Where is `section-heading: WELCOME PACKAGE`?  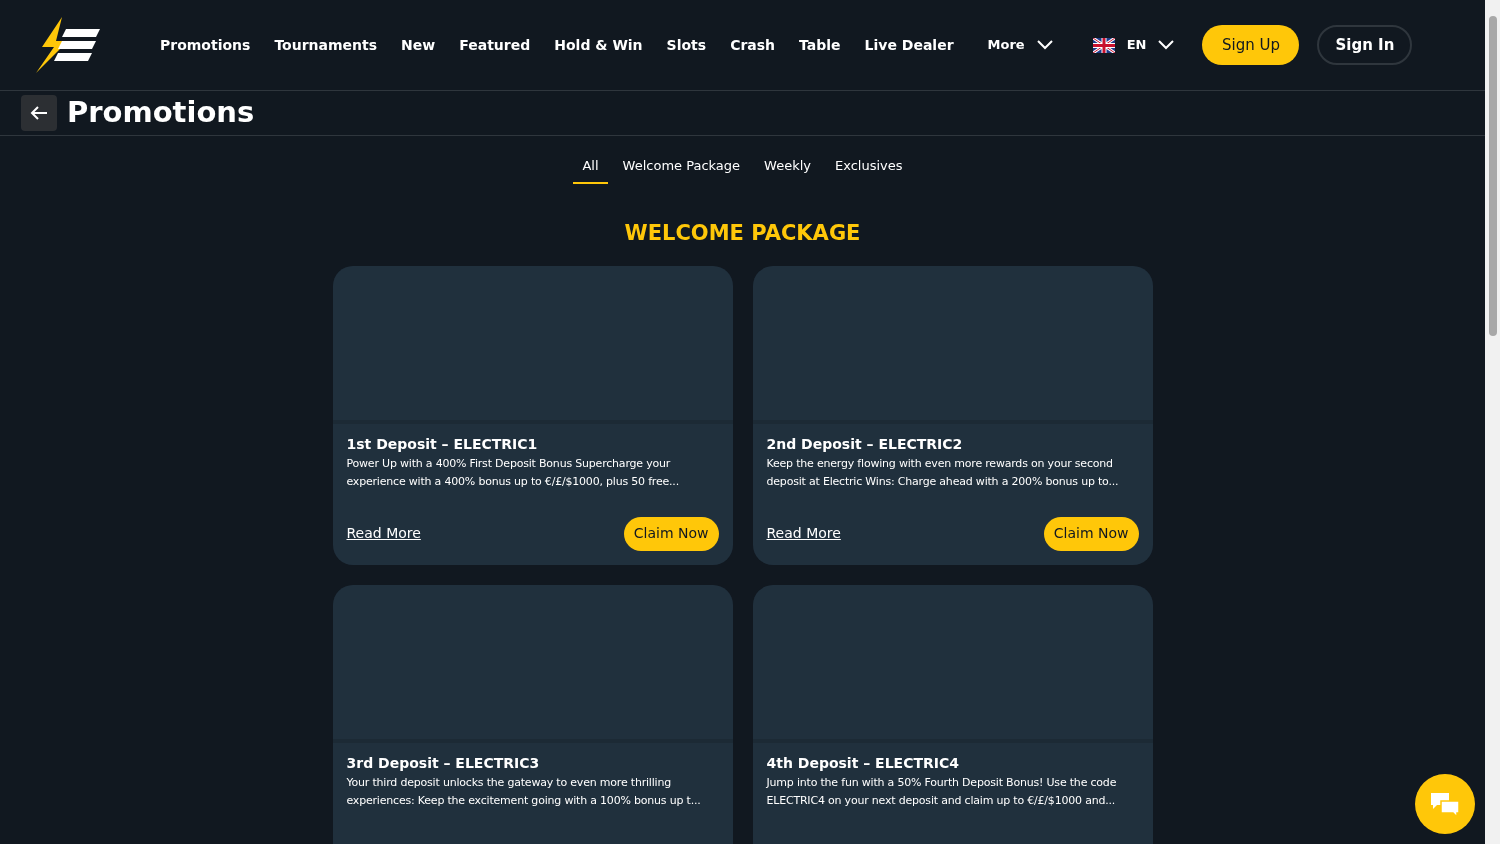
section-heading: WELCOME PACKAGE is located at coordinates (742, 233).